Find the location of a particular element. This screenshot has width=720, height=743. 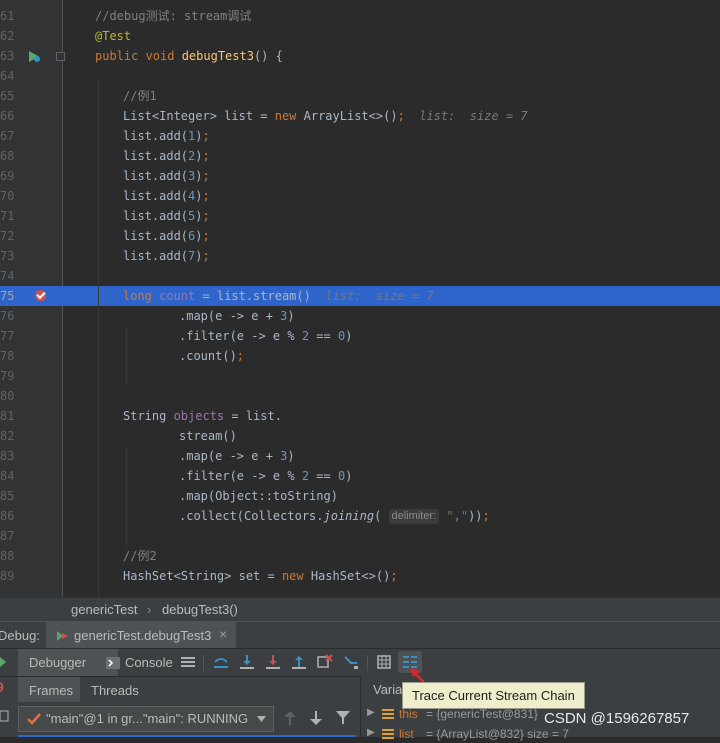

code-text: HashSet<String> set = new HashSet<>(); is located at coordinates (260, 576).